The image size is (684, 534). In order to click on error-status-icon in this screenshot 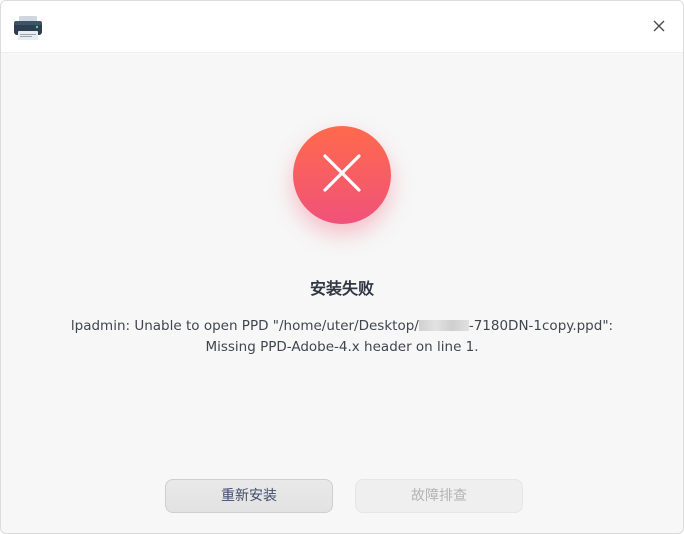, I will do `click(342, 175)`.